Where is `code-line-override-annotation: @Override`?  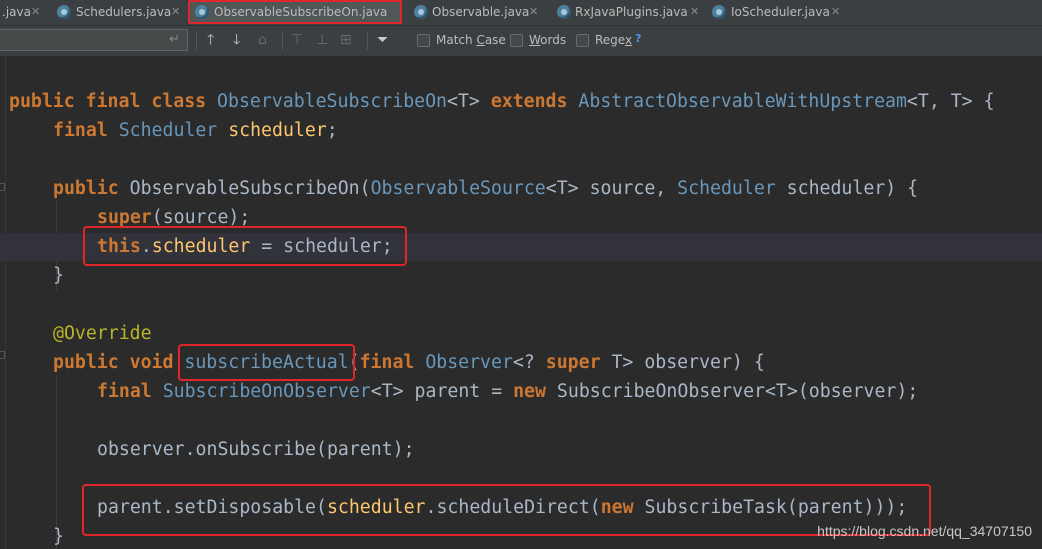
code-line-override-annotation: @Override is located at coordinates (102, 333).